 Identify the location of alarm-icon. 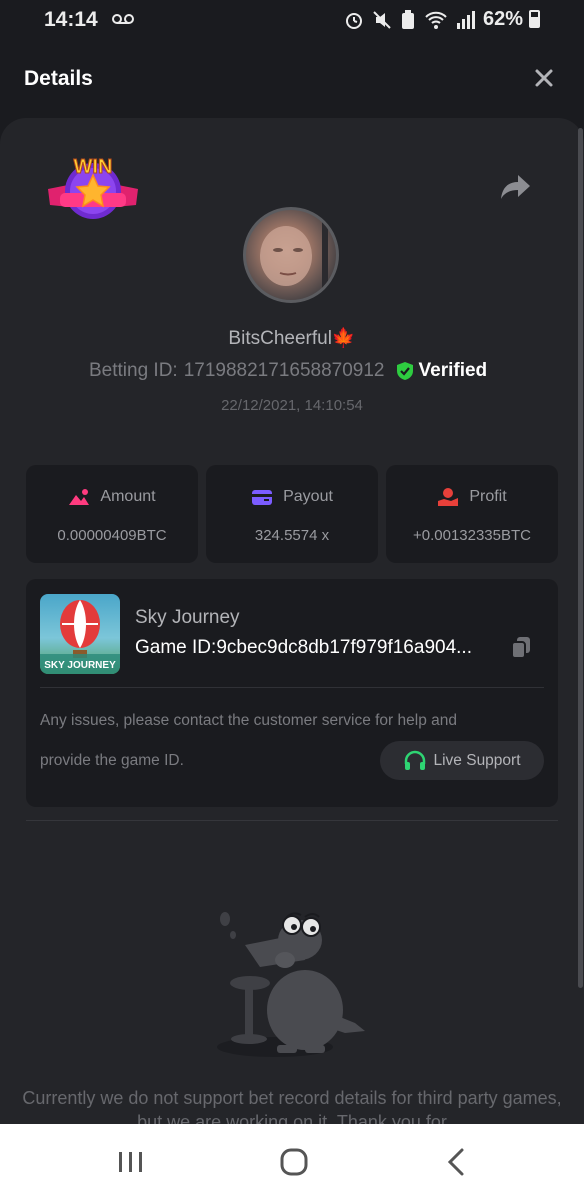
(354, 21).